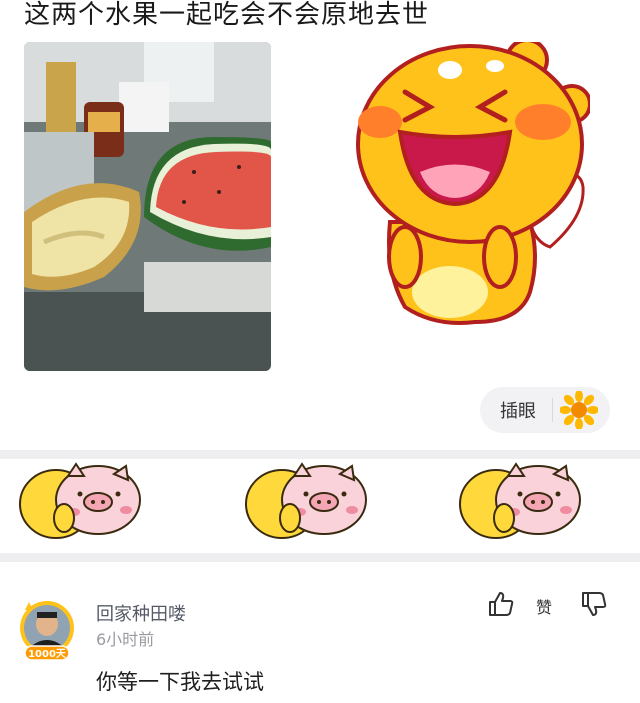 The height and width of the screenshot is (703, 640). What do you see at coordinates (545, 410) in the screenshot?
I see `insert-eye-button: 插眼` at bounding box center [545, 410].